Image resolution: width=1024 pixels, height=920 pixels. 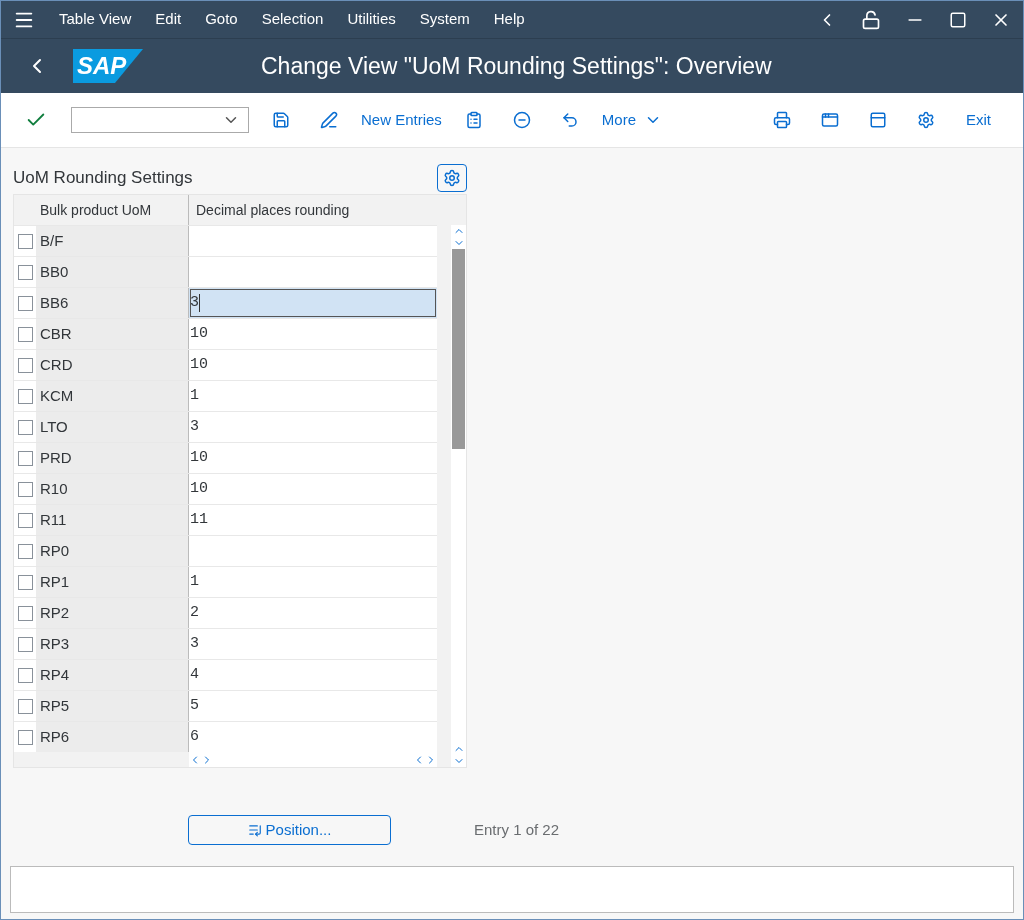 I want to click on table-settings-button, so click(x=452, y=178).